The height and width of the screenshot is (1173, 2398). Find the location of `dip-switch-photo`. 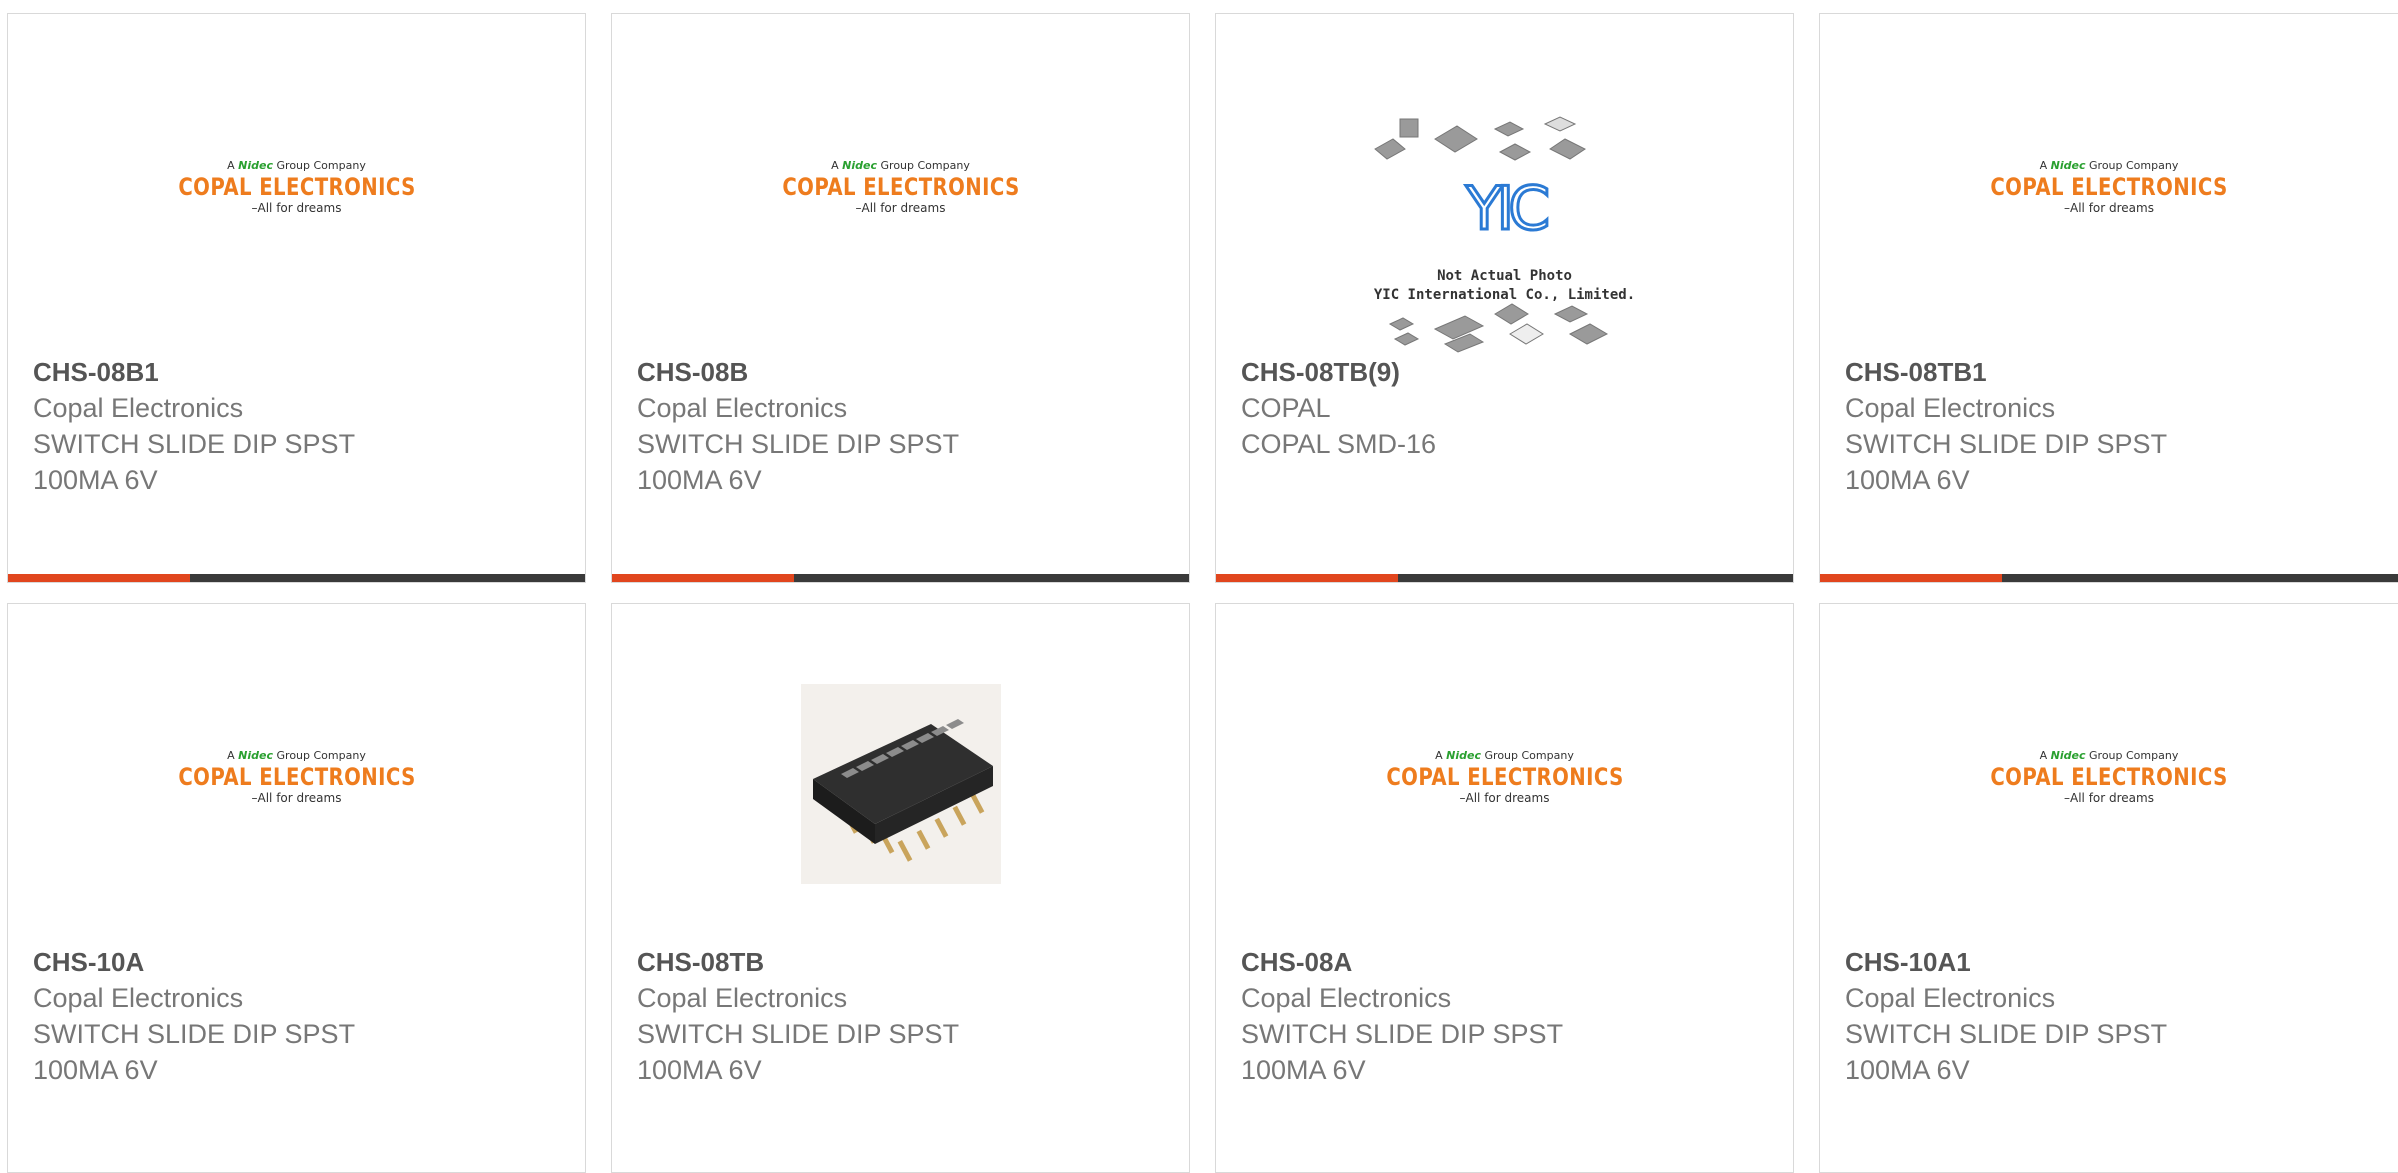

dip-switch-photo is located at coordinates (900, 784).